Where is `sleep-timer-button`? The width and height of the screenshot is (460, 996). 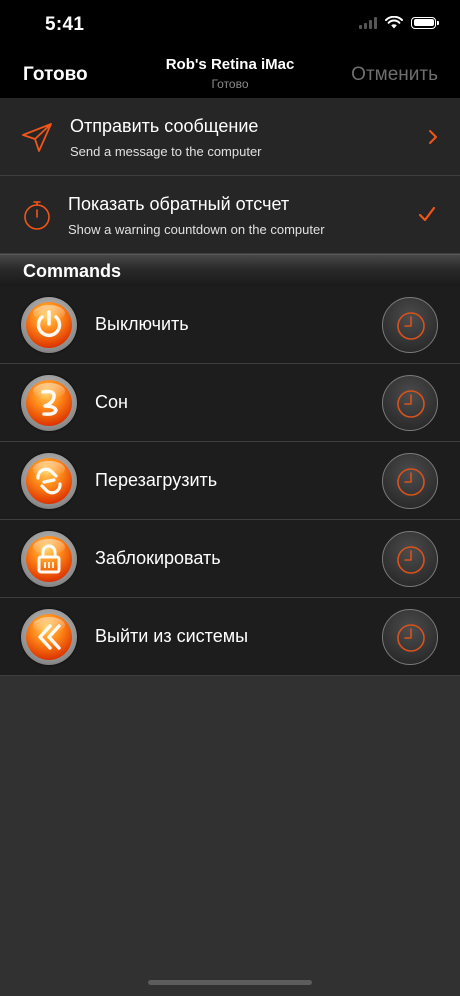 sleep-timer-button is located at coordinates (410, 403).